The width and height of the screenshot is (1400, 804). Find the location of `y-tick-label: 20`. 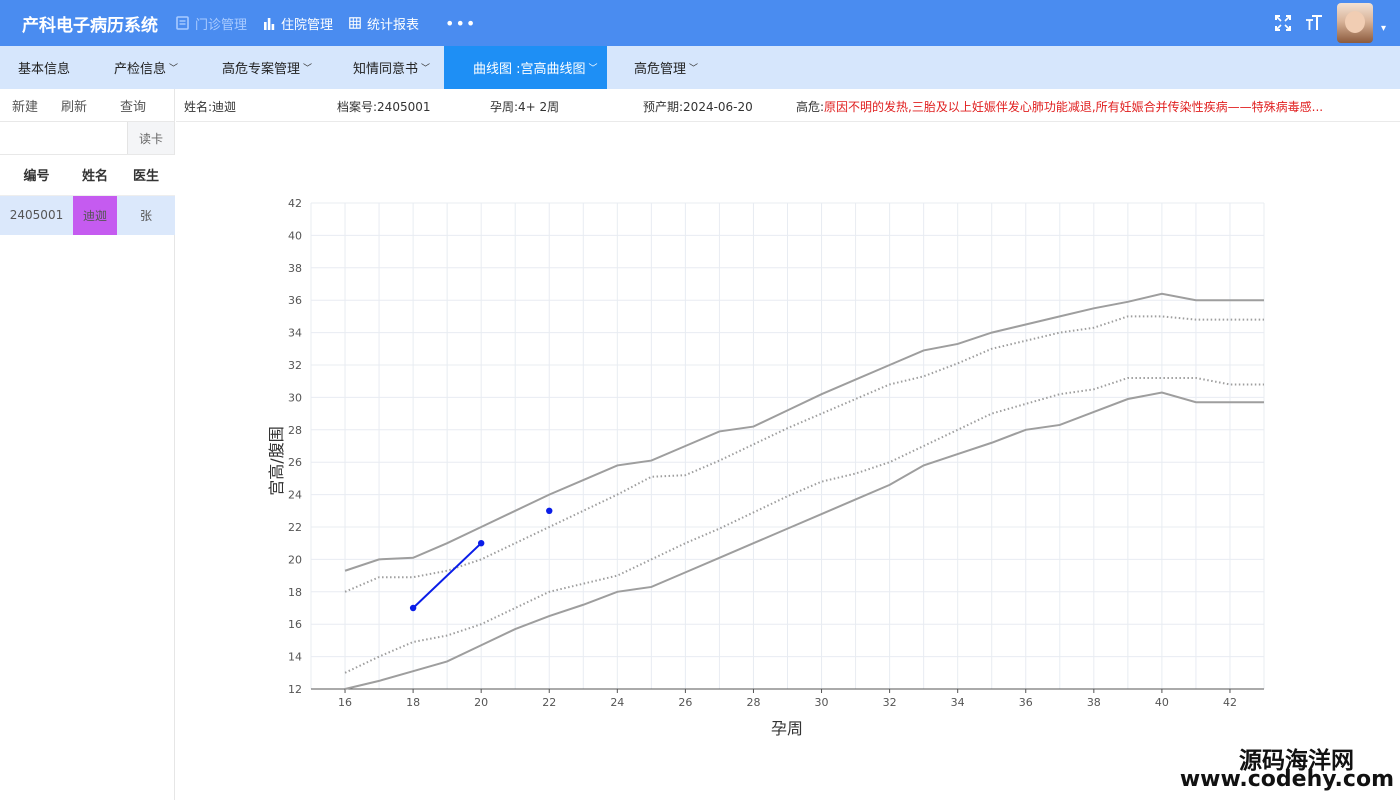

y-tick-label: 20 is located at coordinates (295, 559).